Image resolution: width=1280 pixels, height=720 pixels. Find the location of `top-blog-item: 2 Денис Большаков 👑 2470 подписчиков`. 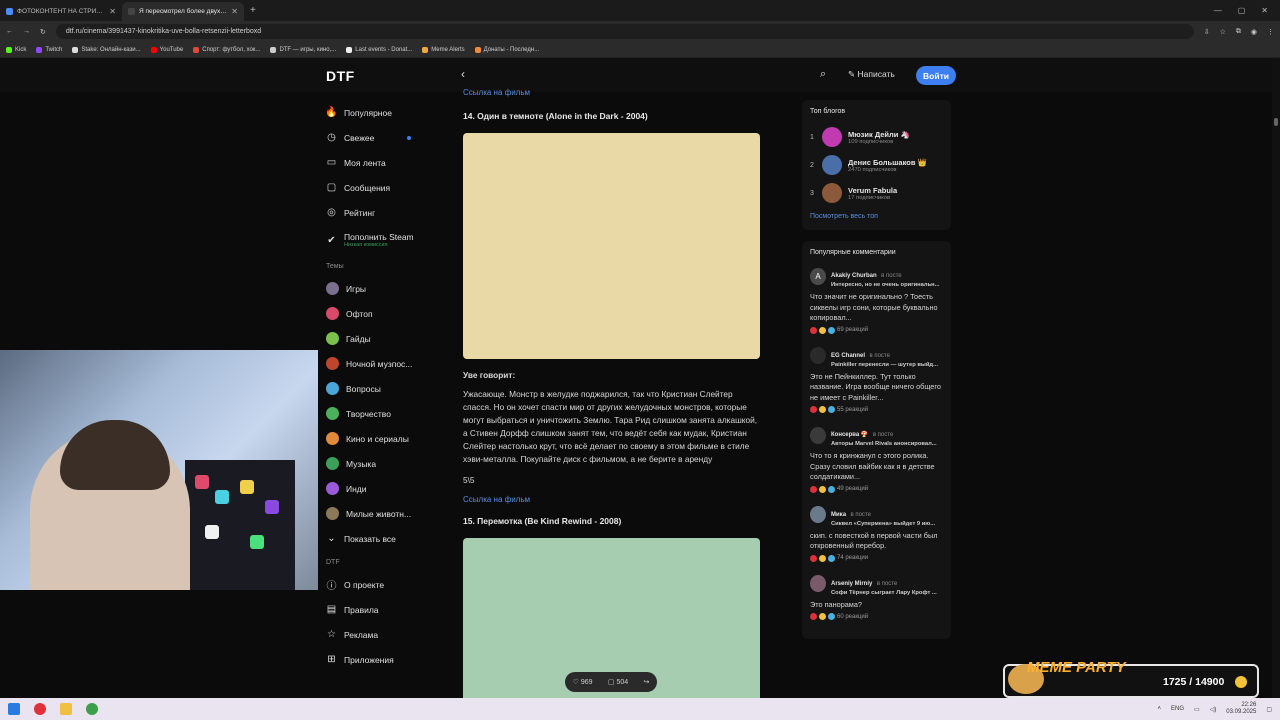

top-blog-item: 2 Денис Большаков 👑 2470 подписчиков is located at coordinates (876, 165).